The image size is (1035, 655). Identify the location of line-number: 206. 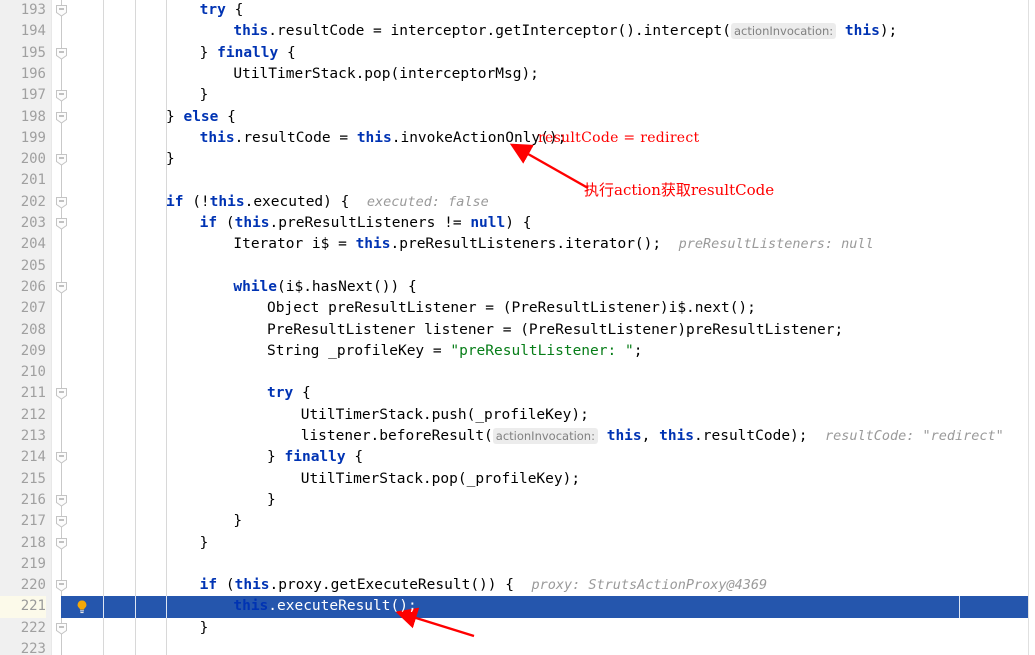
(33, 286).